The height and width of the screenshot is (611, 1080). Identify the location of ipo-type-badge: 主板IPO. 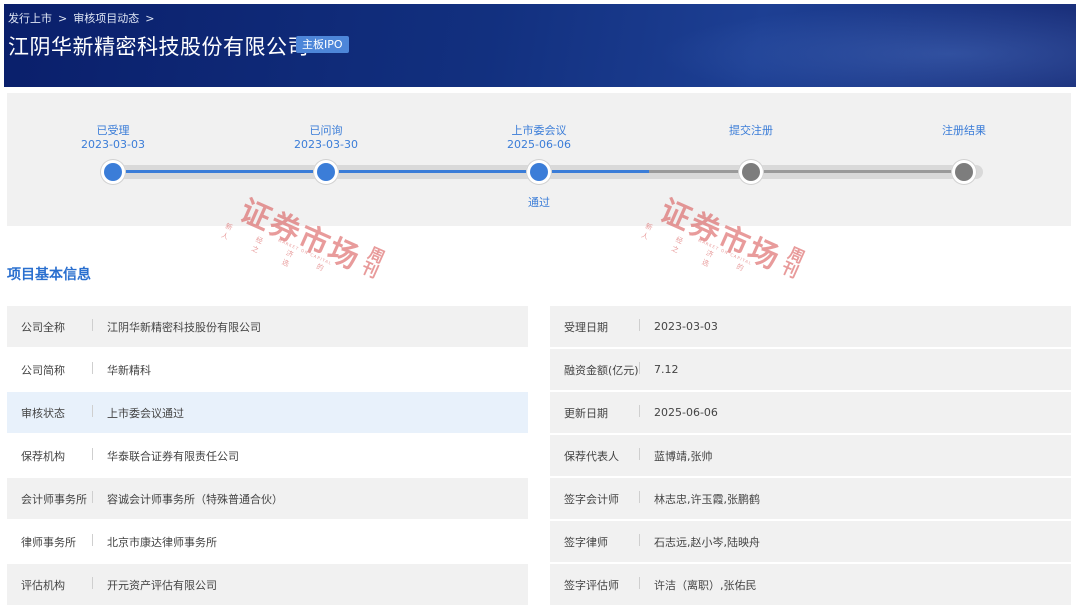
(322, 44).